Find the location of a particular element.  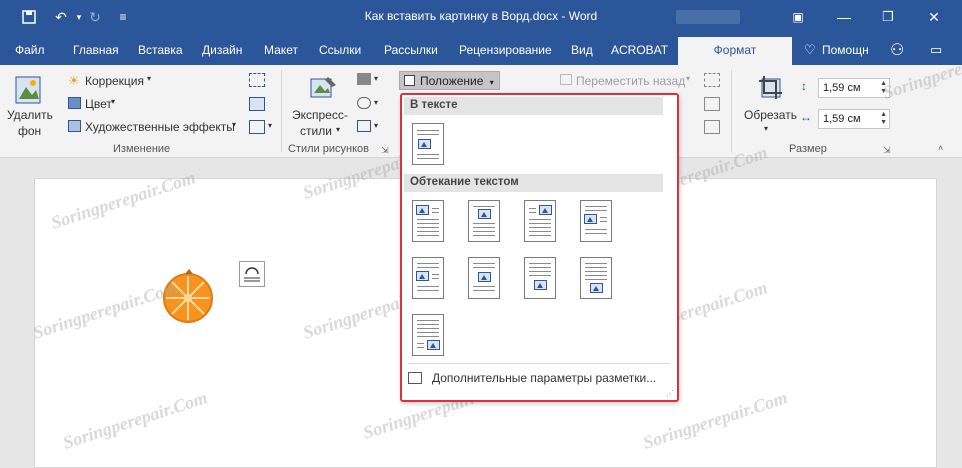

group-size-label: Размер is located at coordinates (808, 149).